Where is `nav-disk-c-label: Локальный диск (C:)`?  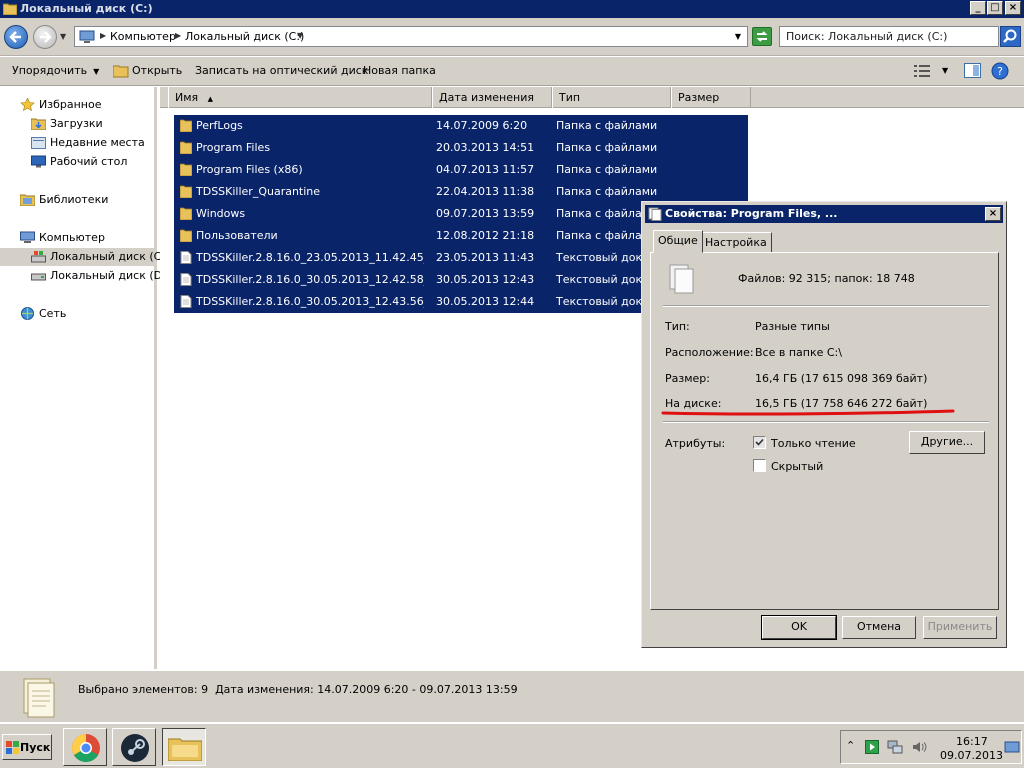 nav-disk-c-label: Локальный диск (C:) is located at coordinates (110, 256).